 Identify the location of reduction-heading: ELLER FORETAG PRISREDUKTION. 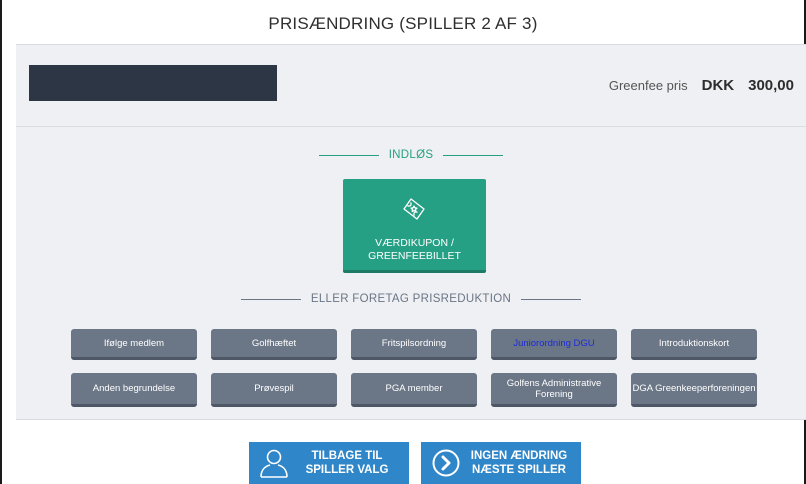
(411, 299).